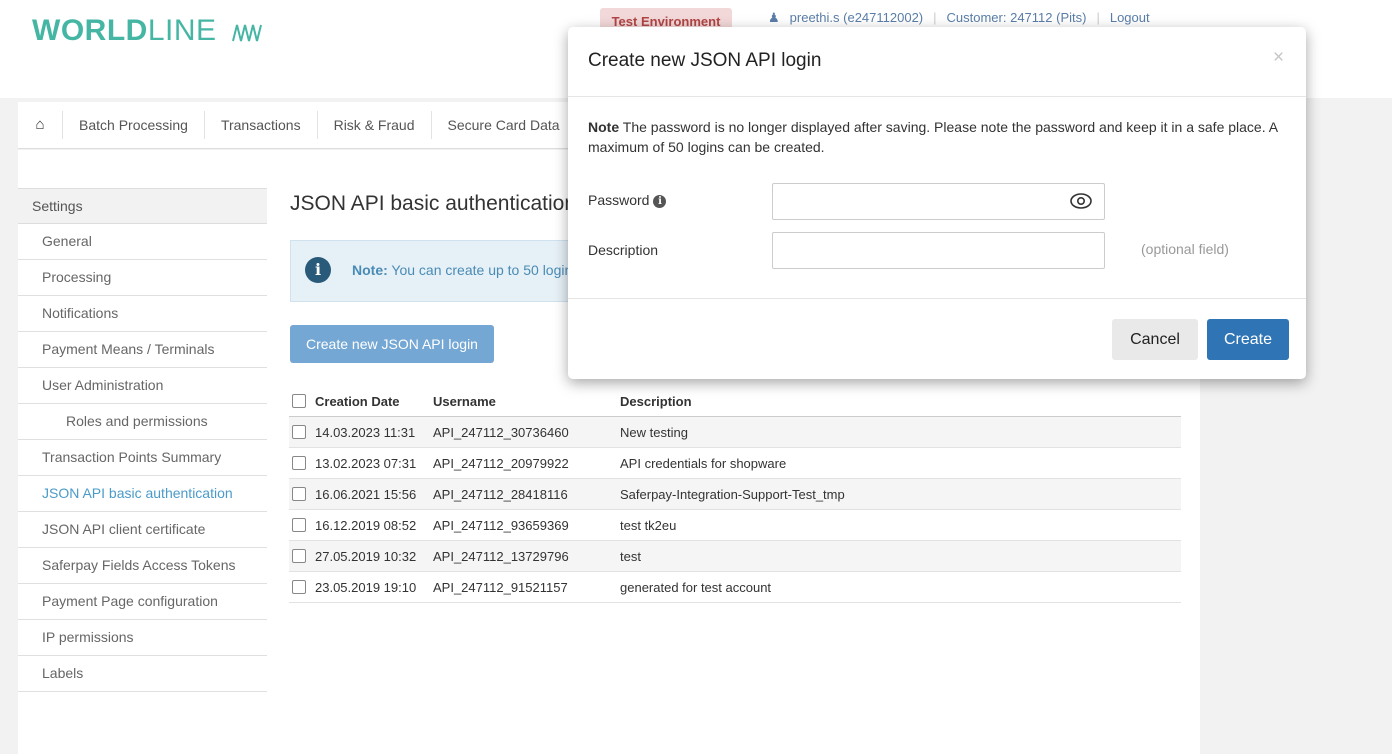 The image size is (1392, 754). I want to click on password-label: Password i, so click(627, 200).